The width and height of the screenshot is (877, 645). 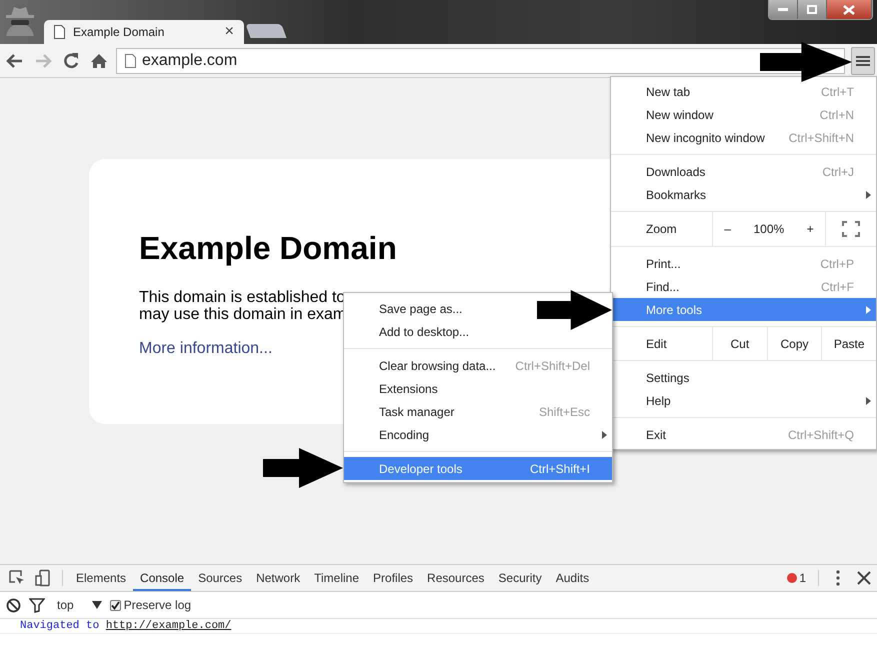 I want to click on context-selector: top, so click(x=65, y=605).